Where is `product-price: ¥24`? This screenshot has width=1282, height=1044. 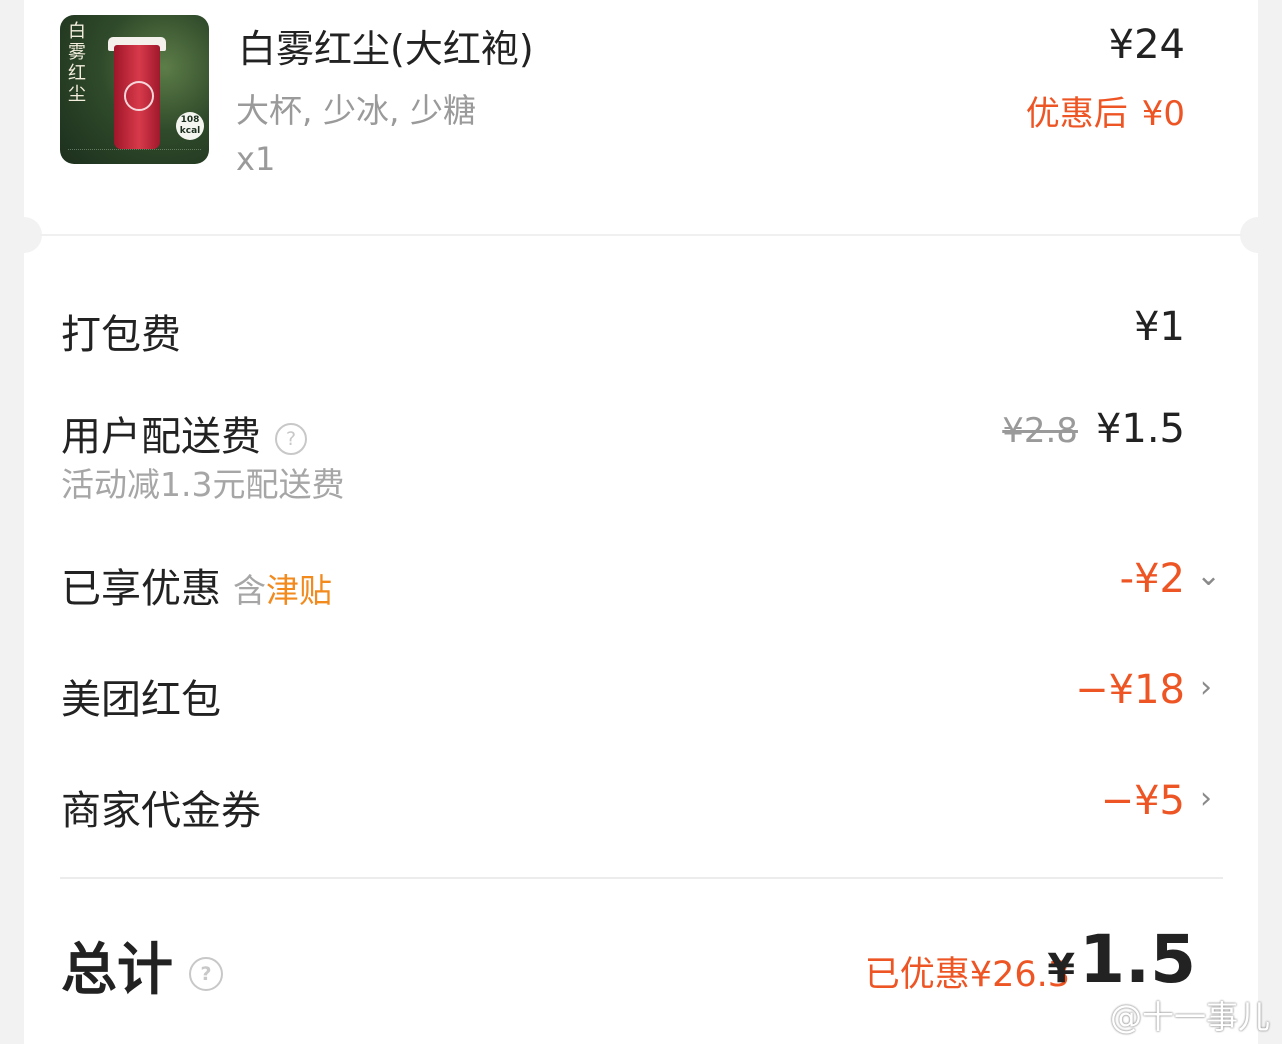
product-price: ¥24 is located at coordinates (1146, 45).